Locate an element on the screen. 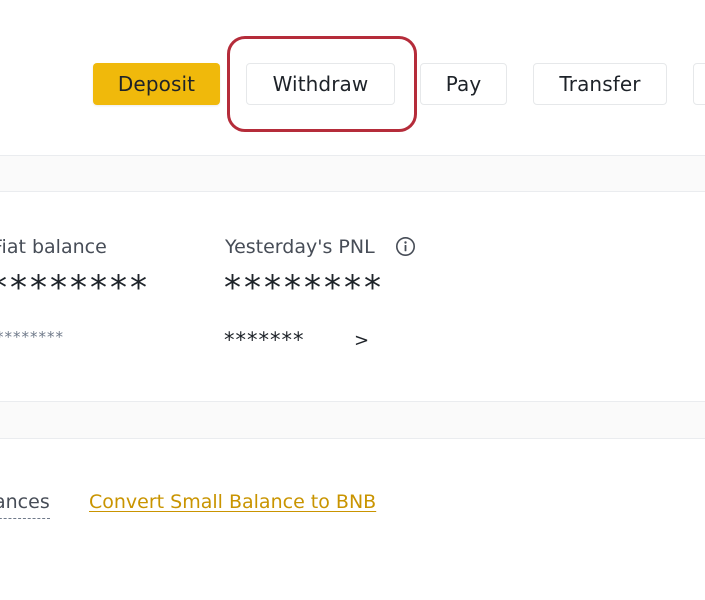 This screenshot has width=705, height=600. info-icon-graphic is located at coordinates (405, 246).